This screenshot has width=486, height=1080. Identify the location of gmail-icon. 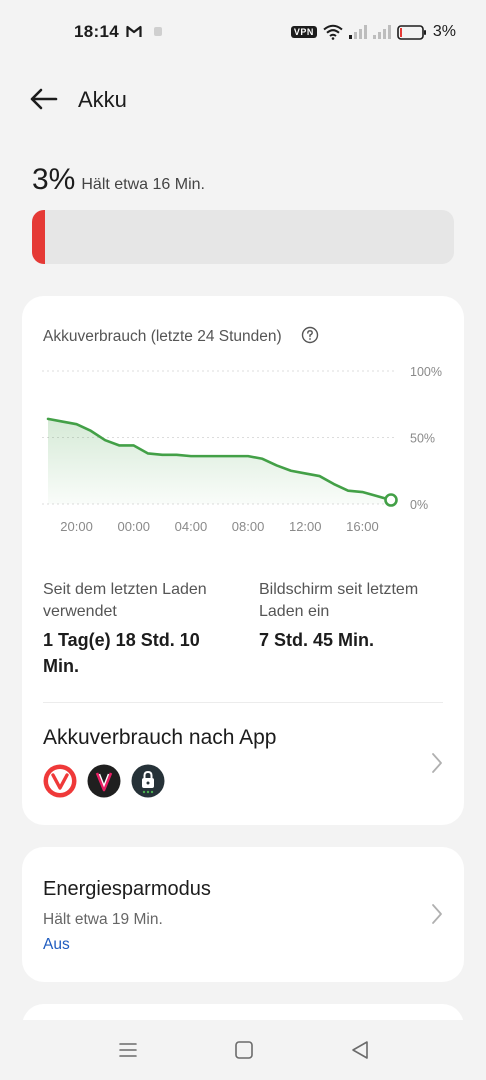
(134, 31).